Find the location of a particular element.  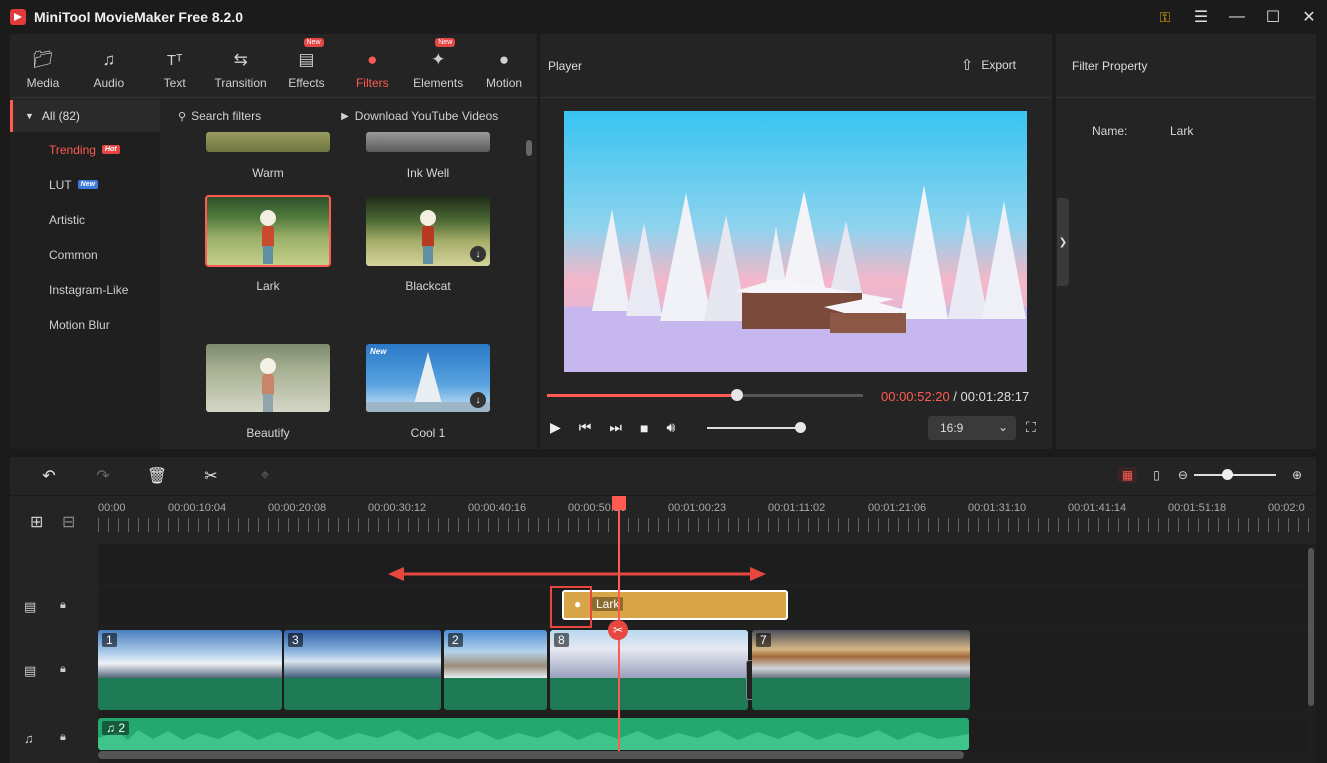

export-icon: ⇧ is located at coordinates (967, 65).